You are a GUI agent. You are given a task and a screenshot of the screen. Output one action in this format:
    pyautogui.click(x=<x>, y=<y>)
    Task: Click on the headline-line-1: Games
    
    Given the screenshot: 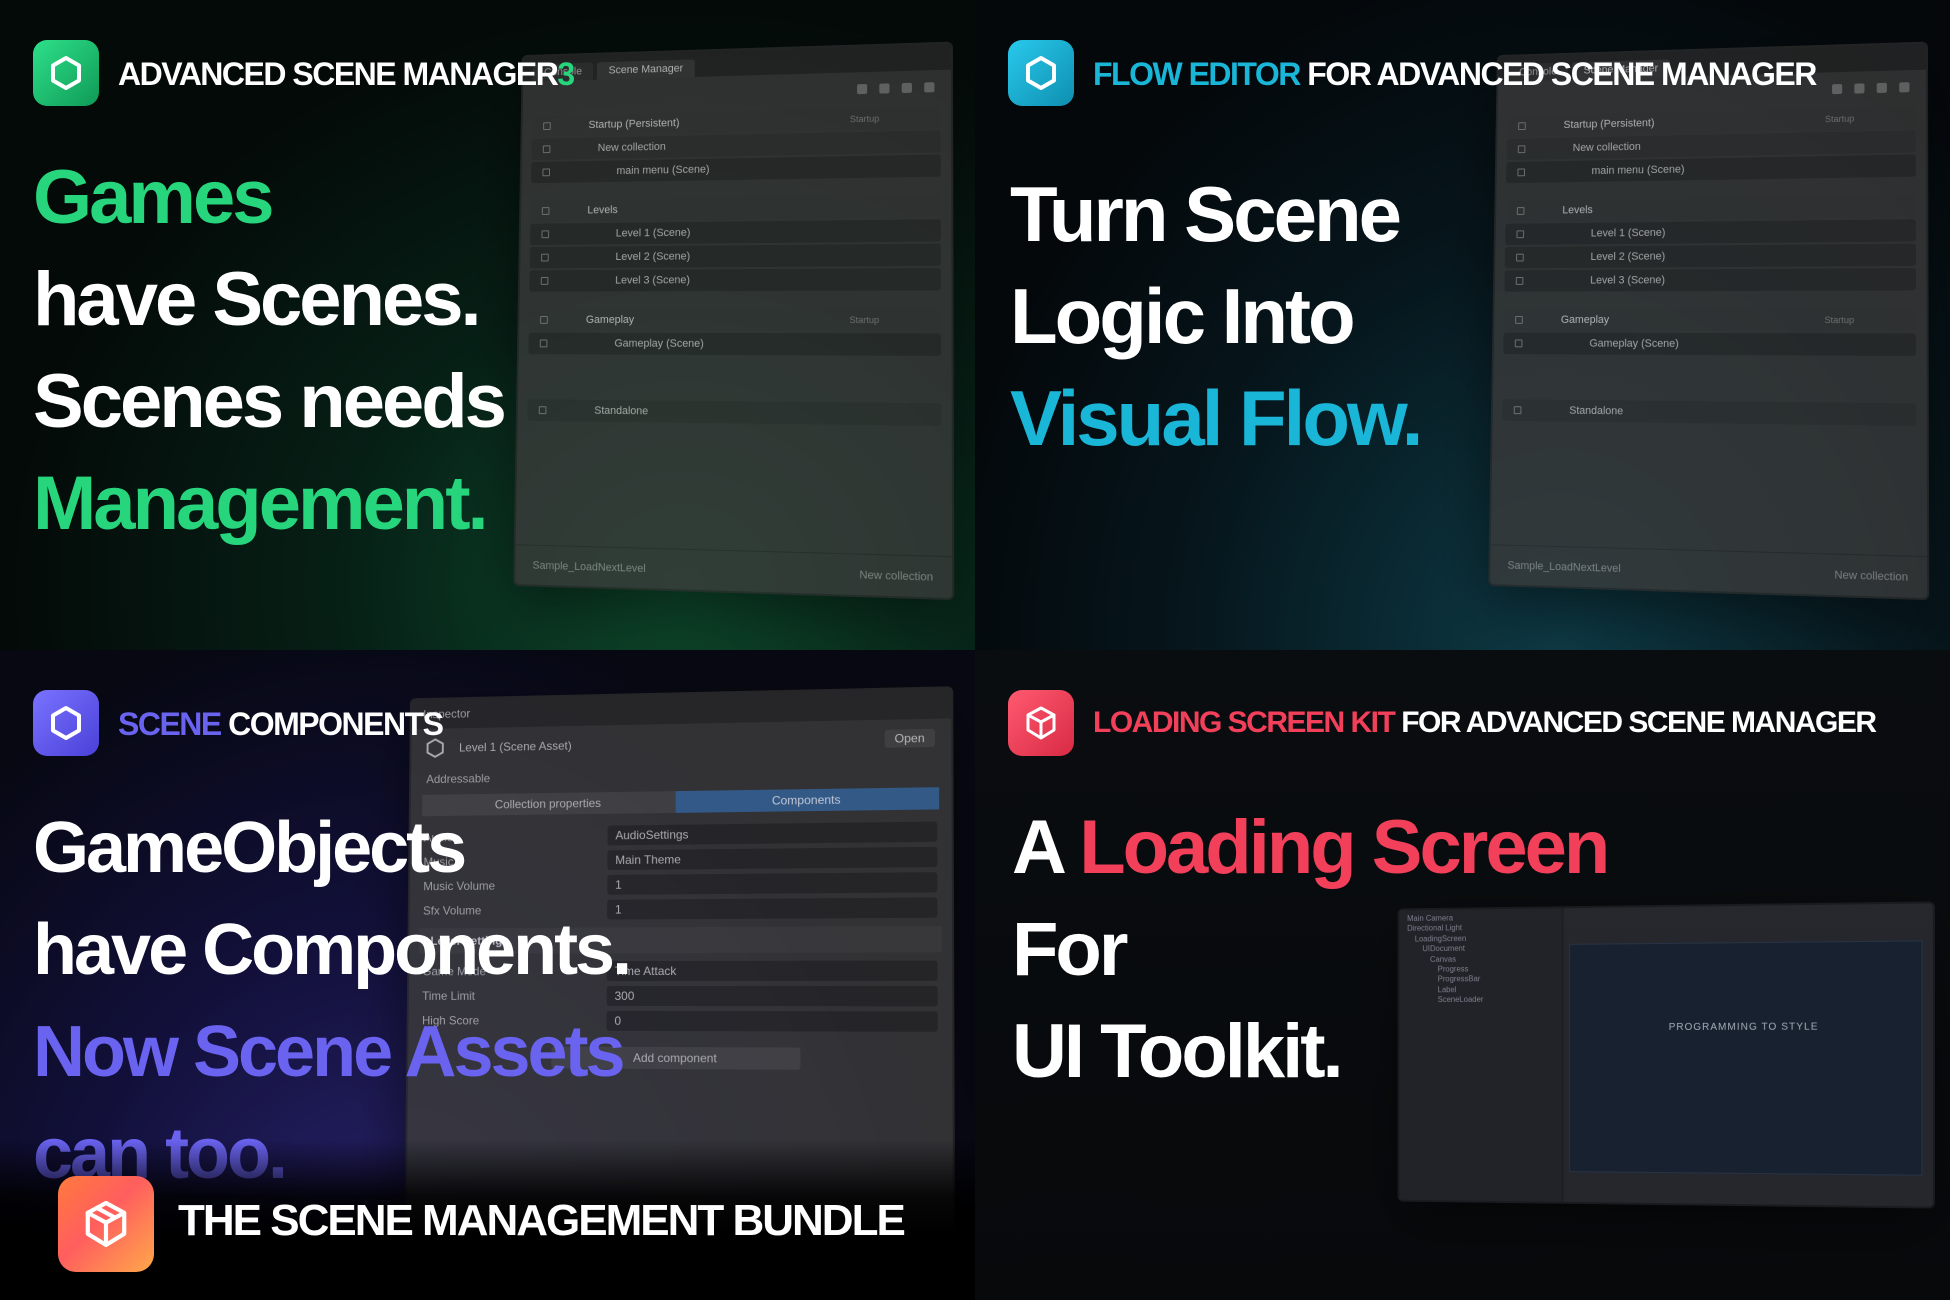 What is the action you would take?
    pyautogui.click(x=153, y=197)
    